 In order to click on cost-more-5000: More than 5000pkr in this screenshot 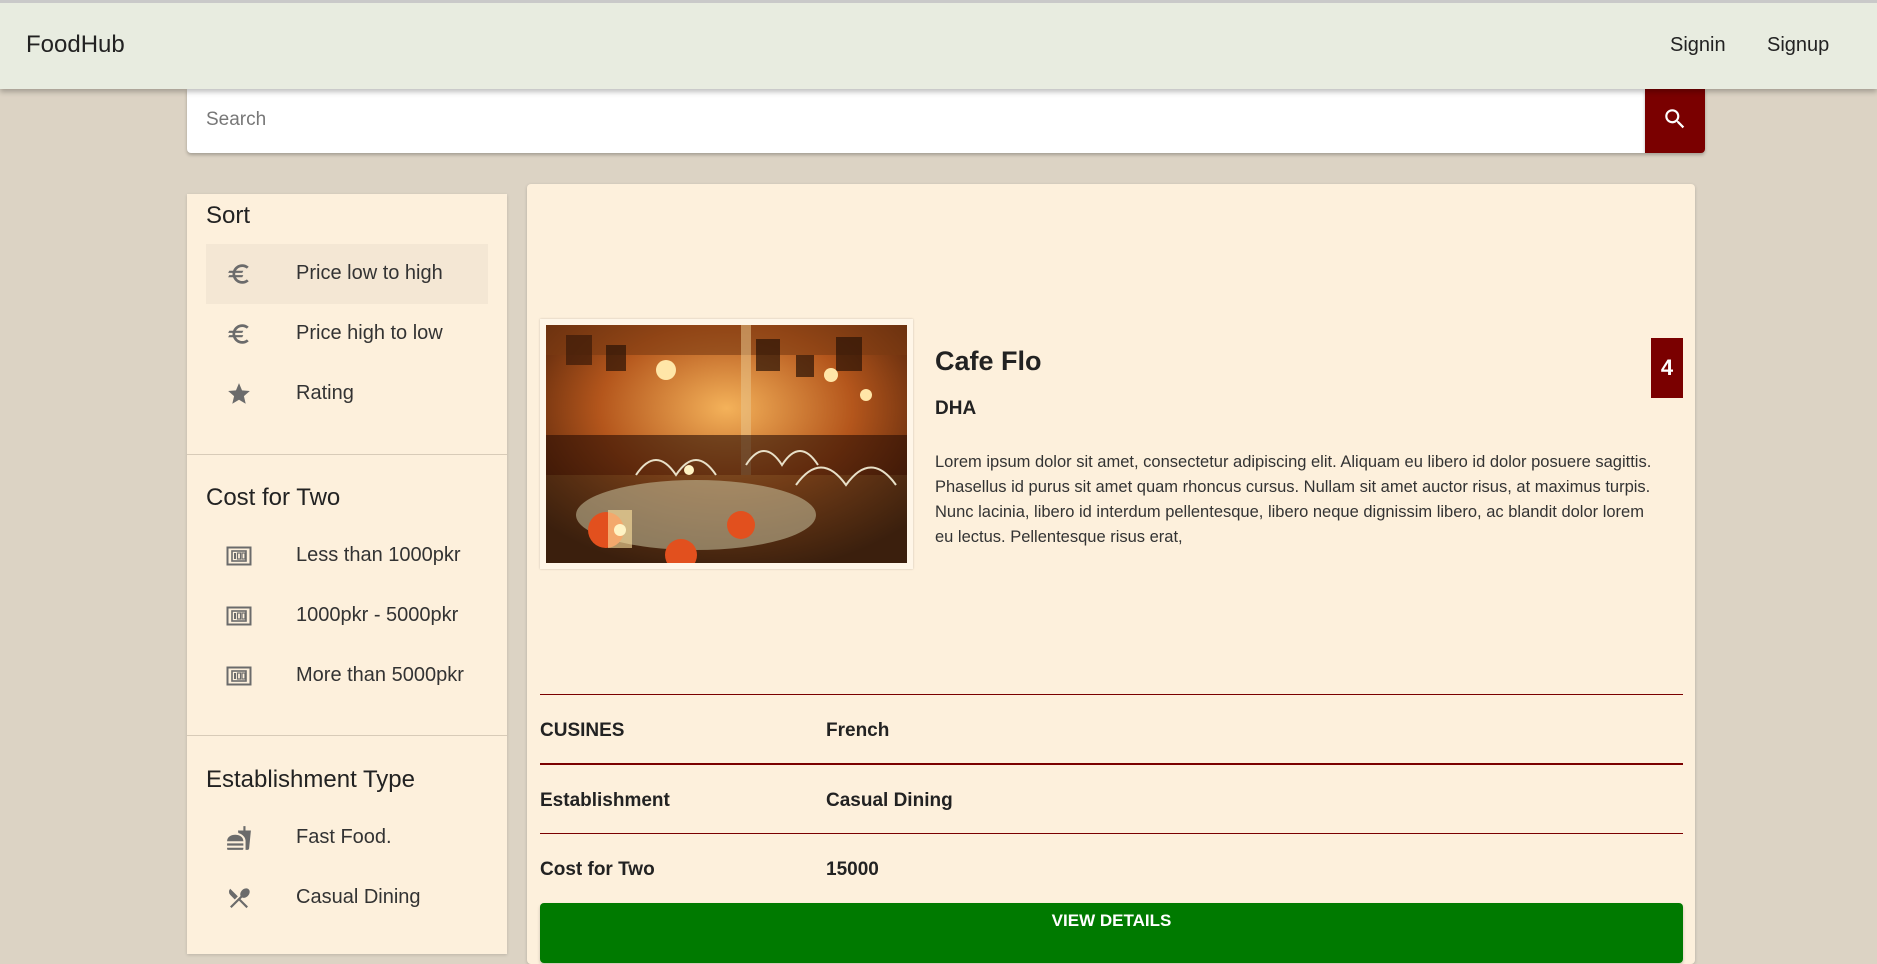, I will do `click(347, 676)`.